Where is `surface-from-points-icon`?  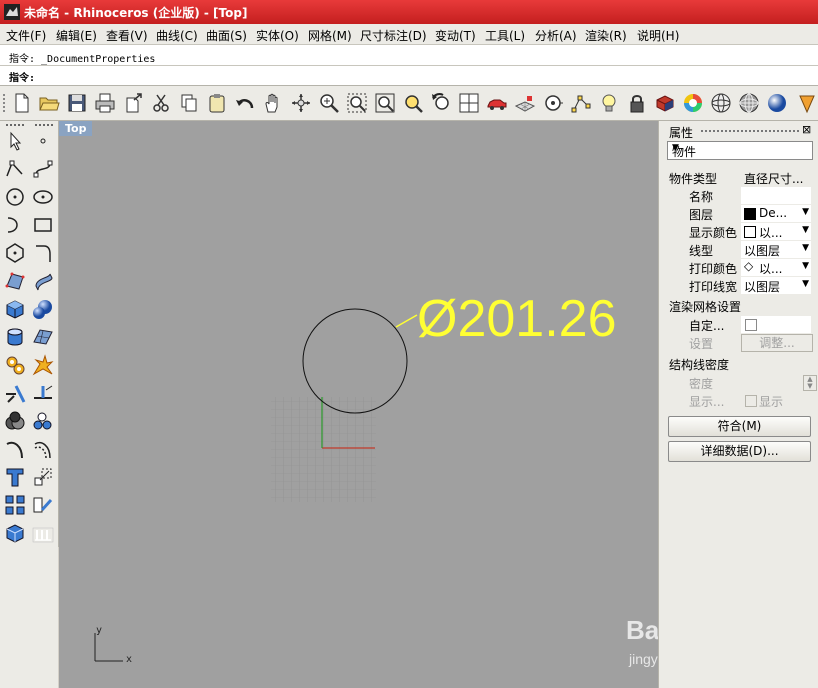
surface-from-points-icon is located at coordinates (15, 281).